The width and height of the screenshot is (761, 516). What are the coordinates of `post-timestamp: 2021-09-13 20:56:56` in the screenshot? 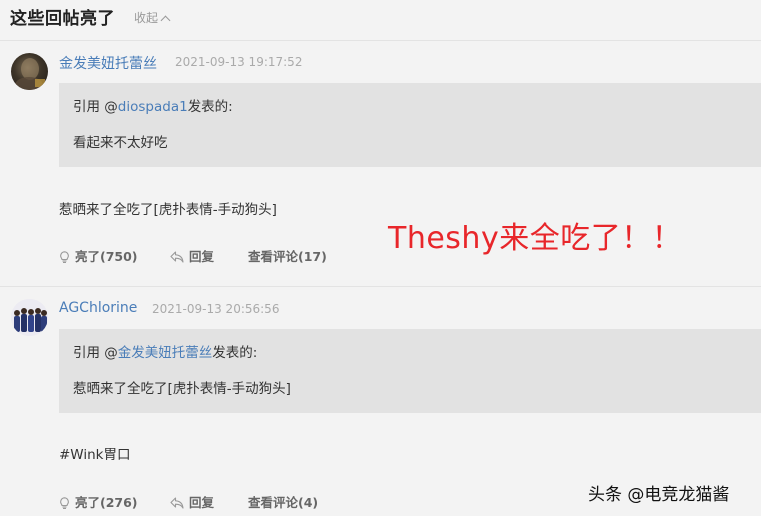 It's located at (216, 309).